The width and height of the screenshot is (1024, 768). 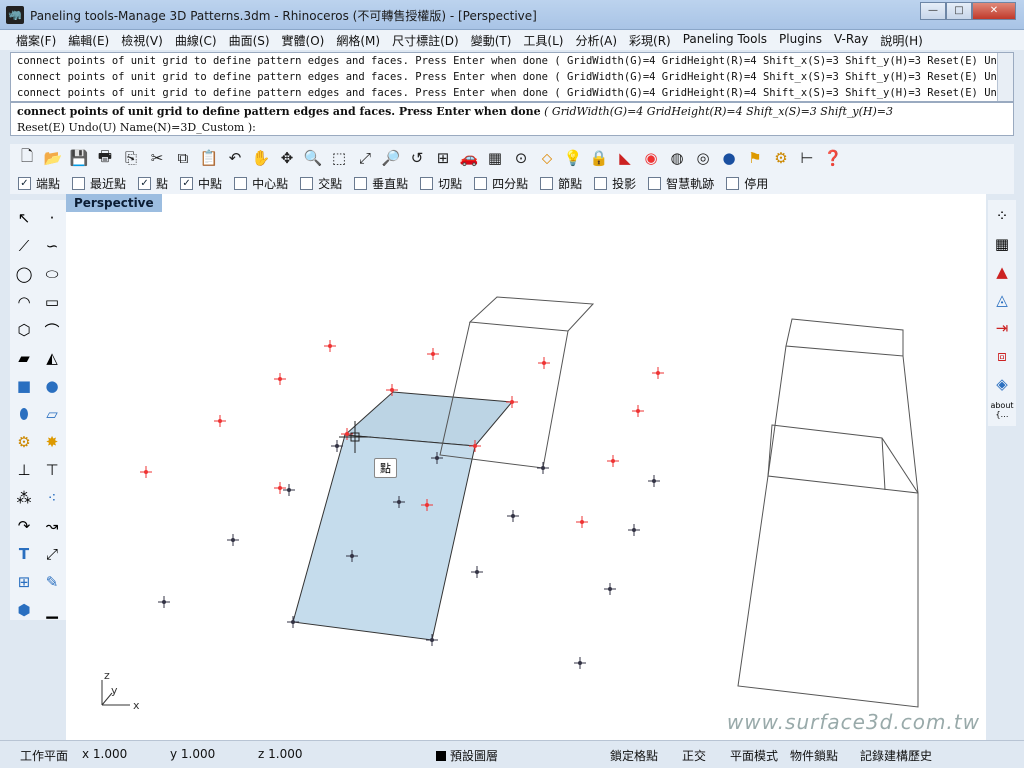 What do you see at coordinates (425, 40) in the screenshot?
I see `menu-dimension: 尺寸標註(D)` at bounding box center [425, 40].